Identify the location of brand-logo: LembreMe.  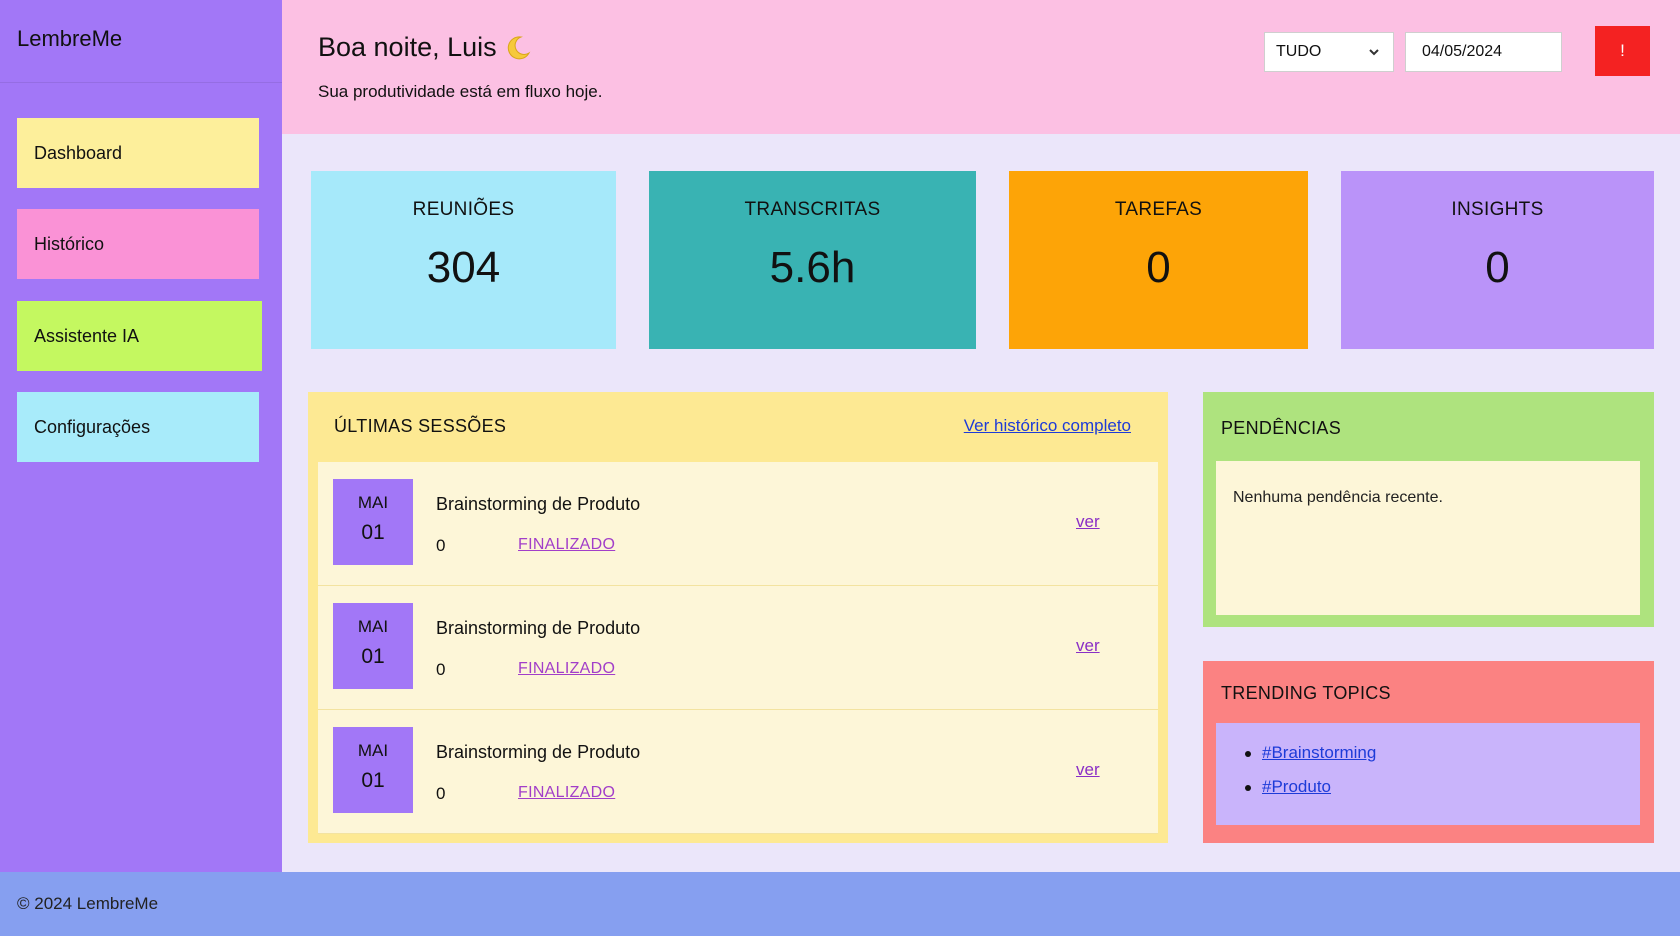
(69, 39).